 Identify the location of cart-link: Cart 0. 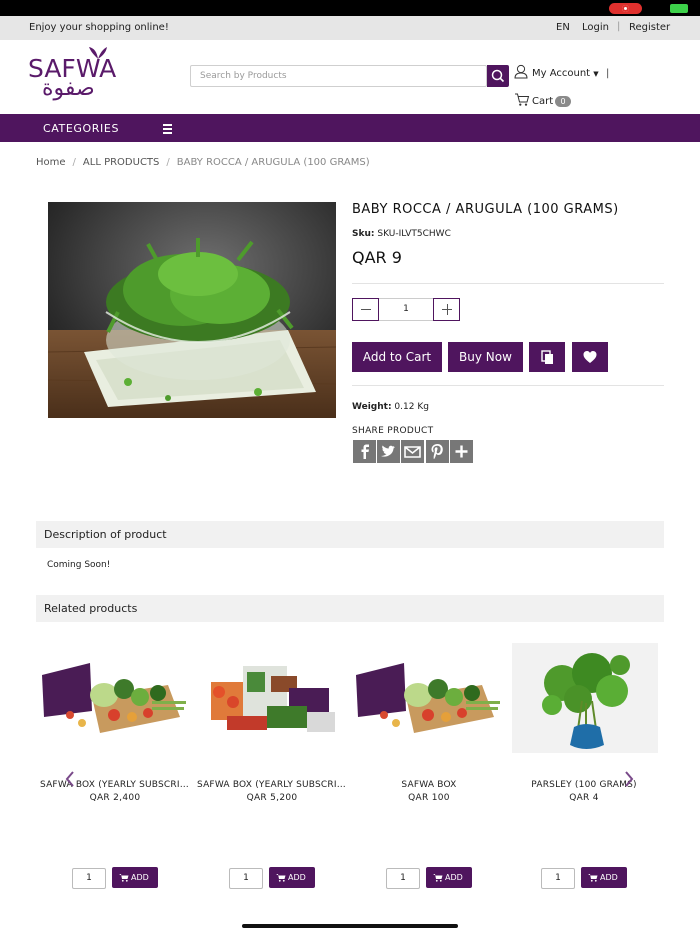
(542, 101).